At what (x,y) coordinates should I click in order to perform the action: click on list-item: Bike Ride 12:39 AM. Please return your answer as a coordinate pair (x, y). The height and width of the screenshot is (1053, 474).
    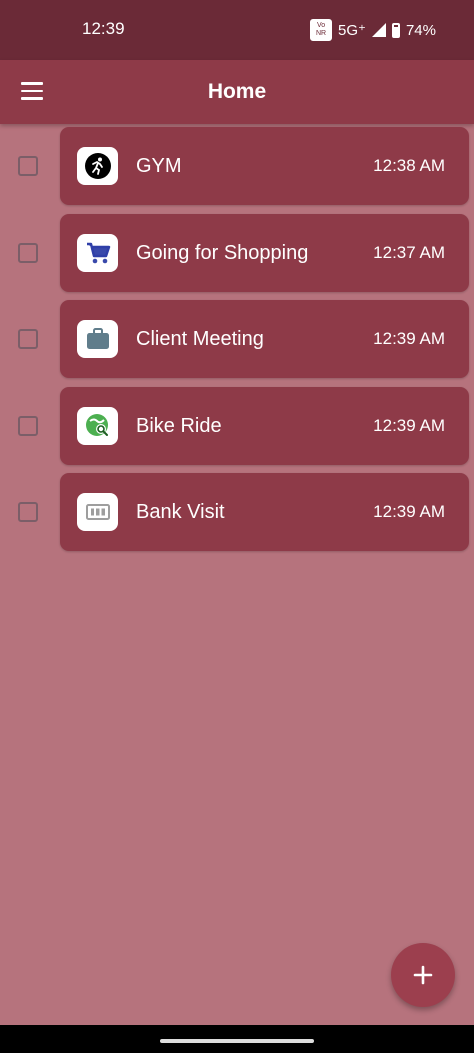
    Looking at the image, I should click on (237, 430).